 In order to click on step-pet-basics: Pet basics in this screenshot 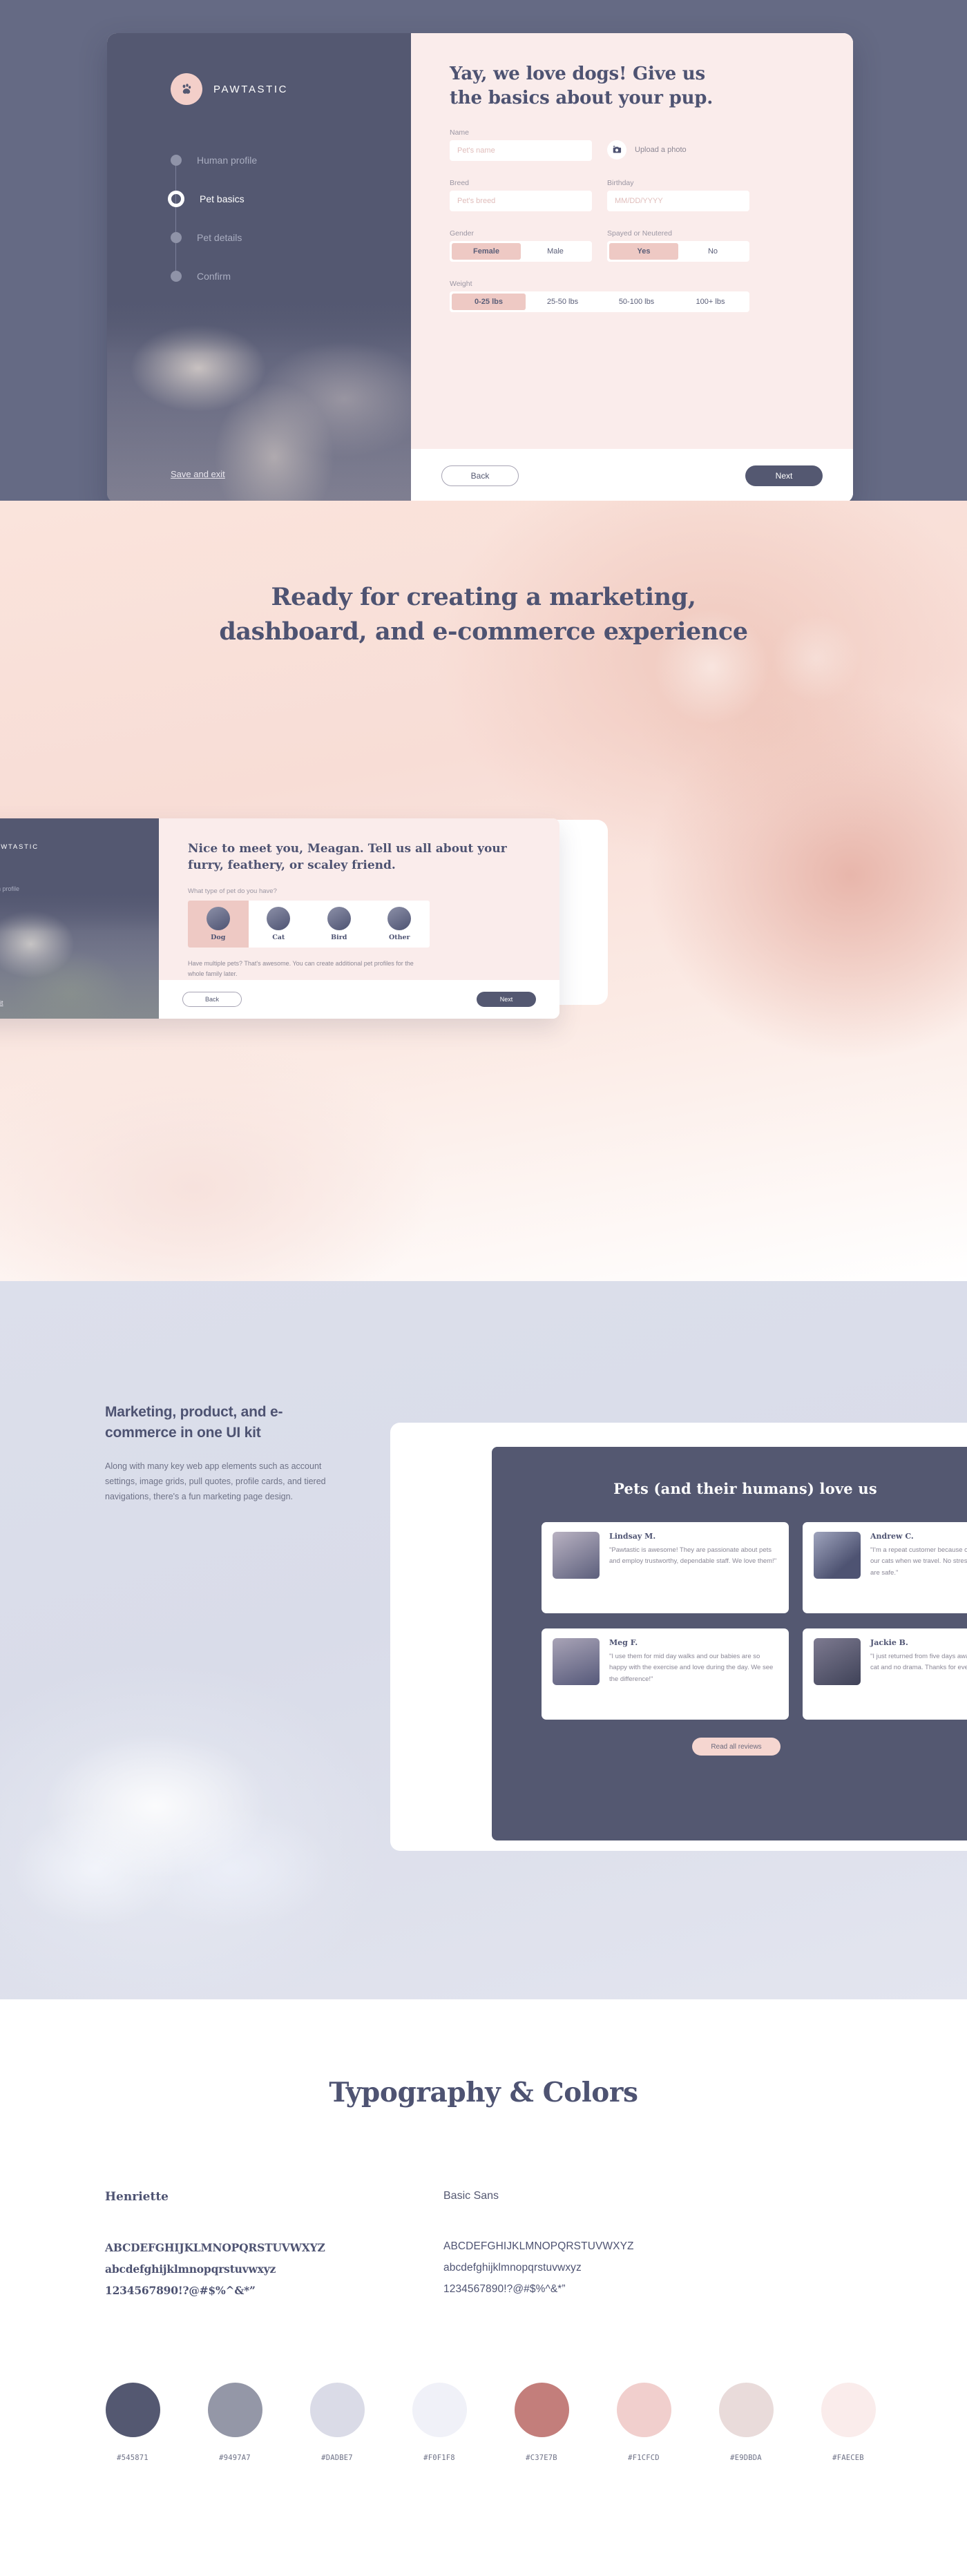, I will do `click(289, 199)`.